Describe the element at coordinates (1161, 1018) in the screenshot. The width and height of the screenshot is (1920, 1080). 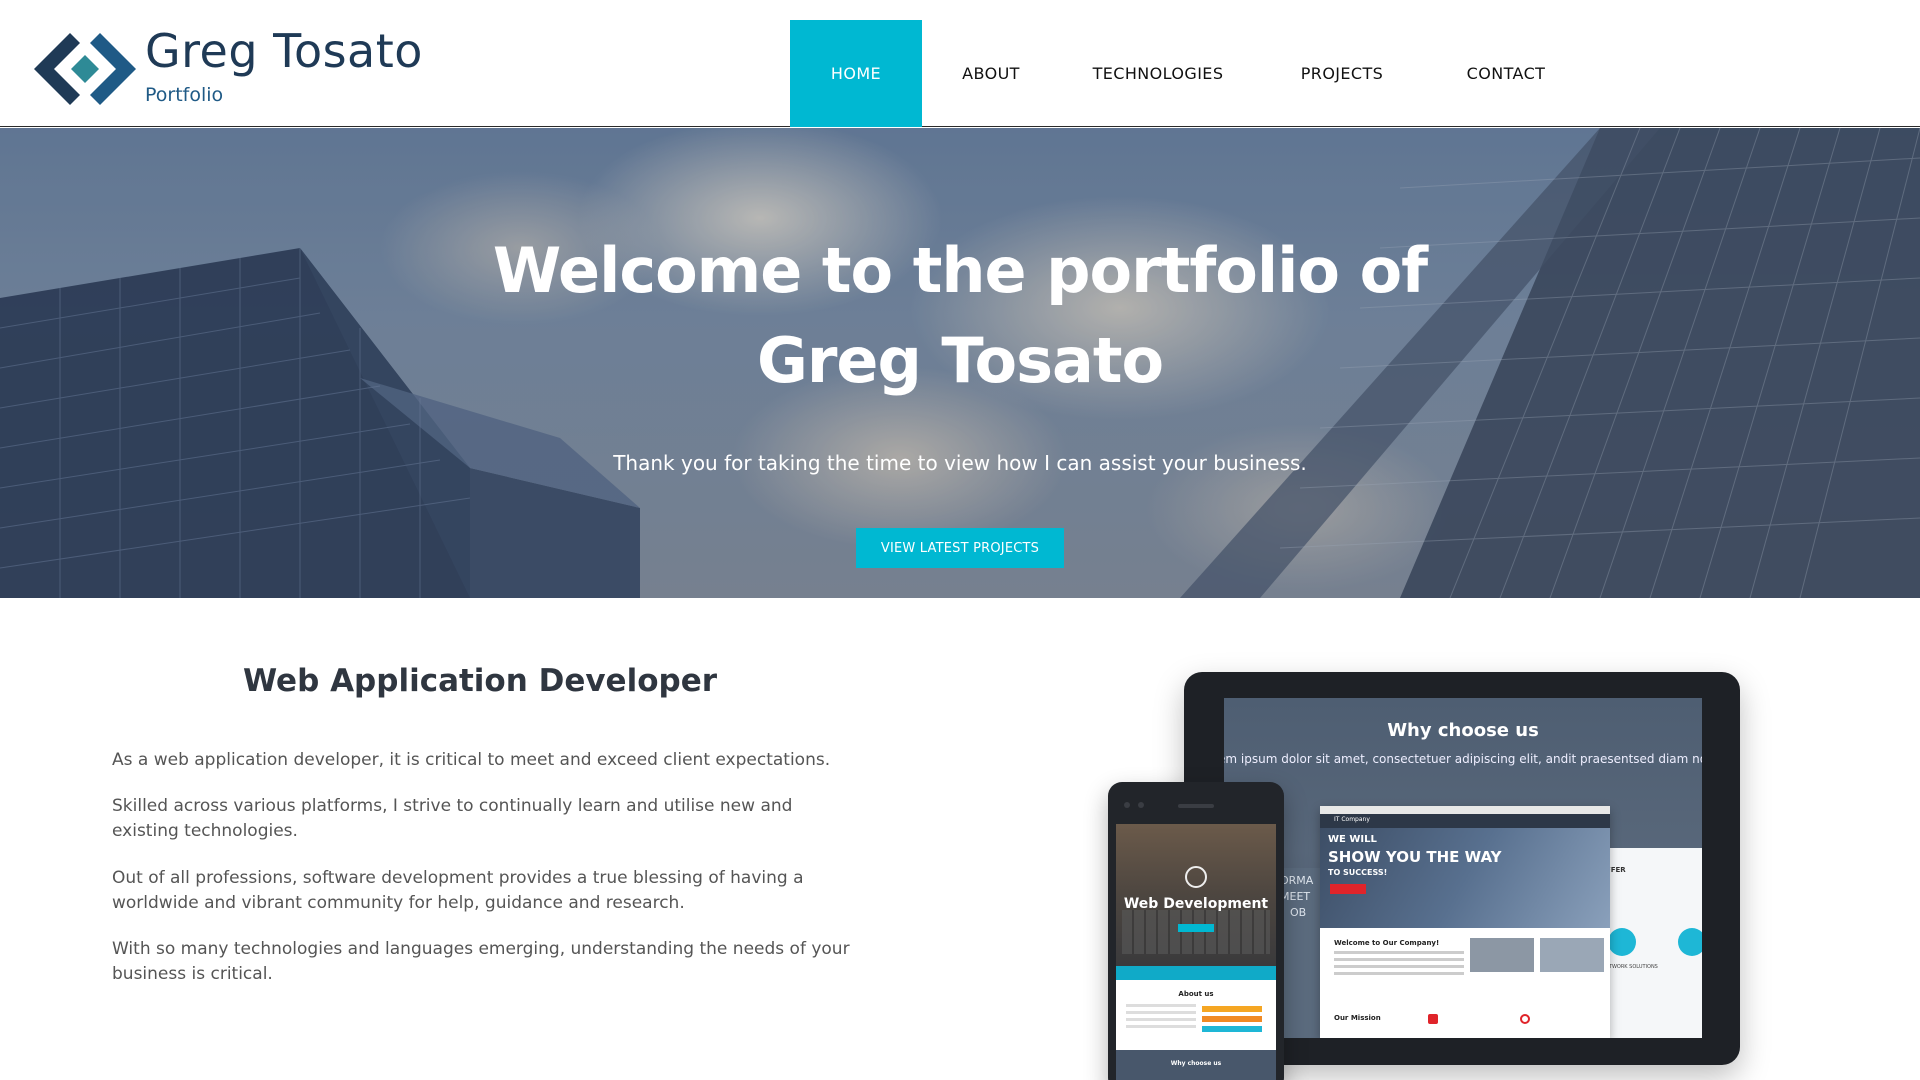
I see `phone-text-lines` at that location.